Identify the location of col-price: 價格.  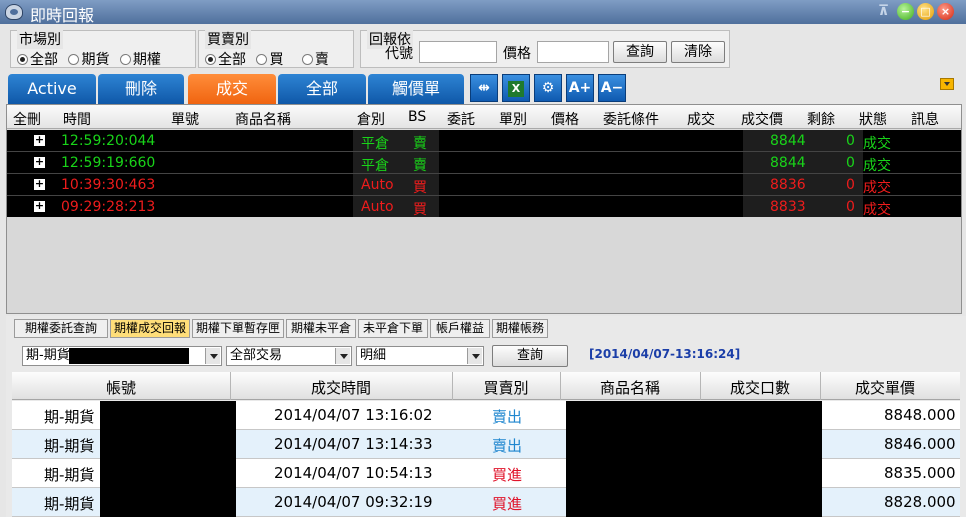
(565, 120).